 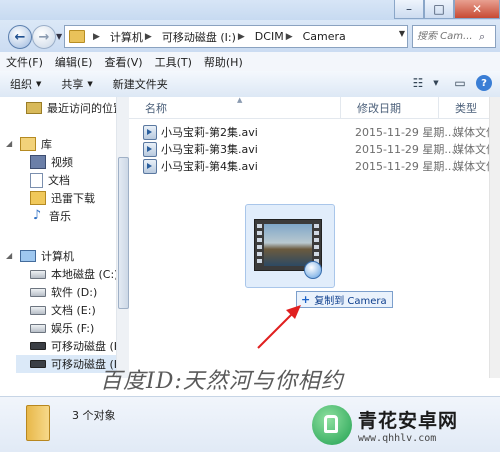 I want to click on nav-label: 文档, so click(x=59, y=180).